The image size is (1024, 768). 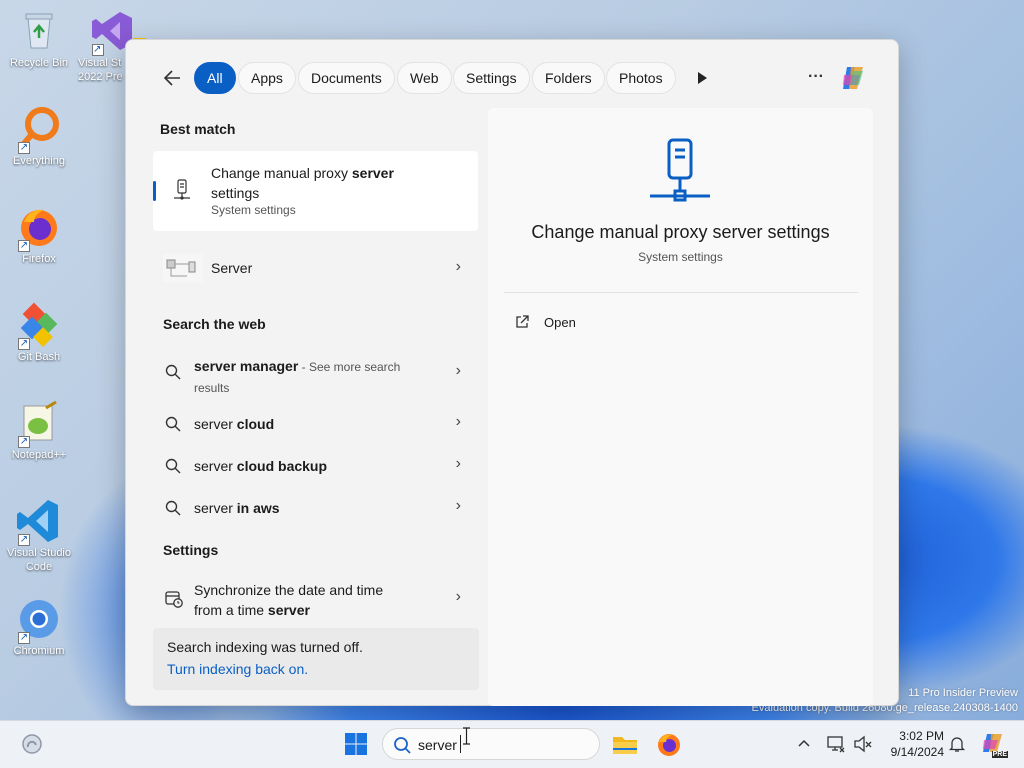 I want to click on web-result-bold: cloud backup, so click(x=282, y=466).